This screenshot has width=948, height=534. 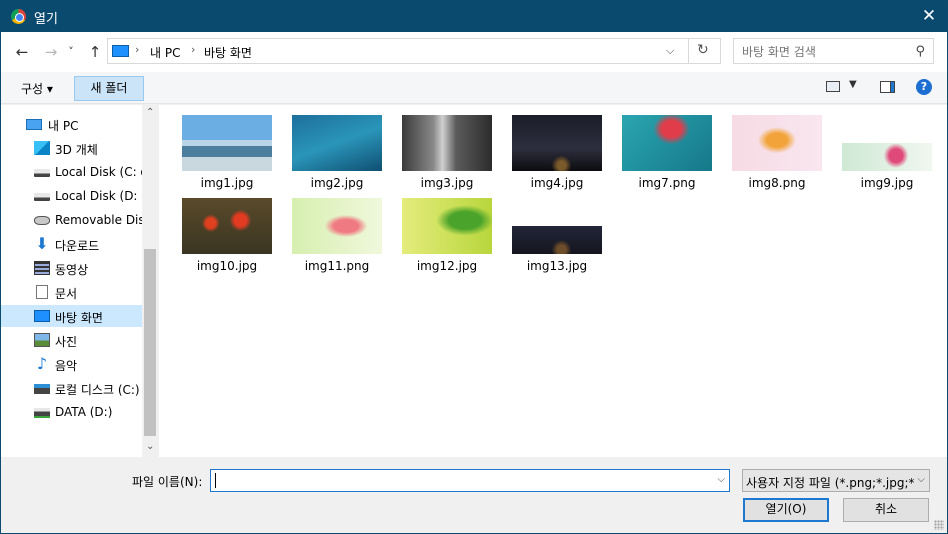 I want to click on search-input, so click(x=822, y=51).